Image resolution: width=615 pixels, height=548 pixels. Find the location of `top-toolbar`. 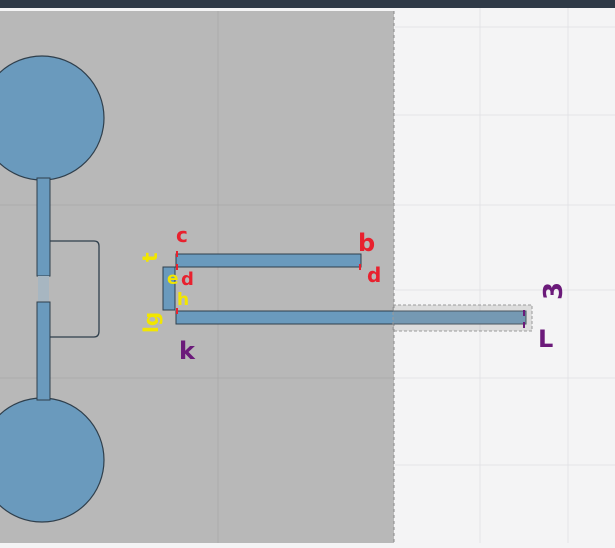

top-toolbar is located at coordinates (307, 4).